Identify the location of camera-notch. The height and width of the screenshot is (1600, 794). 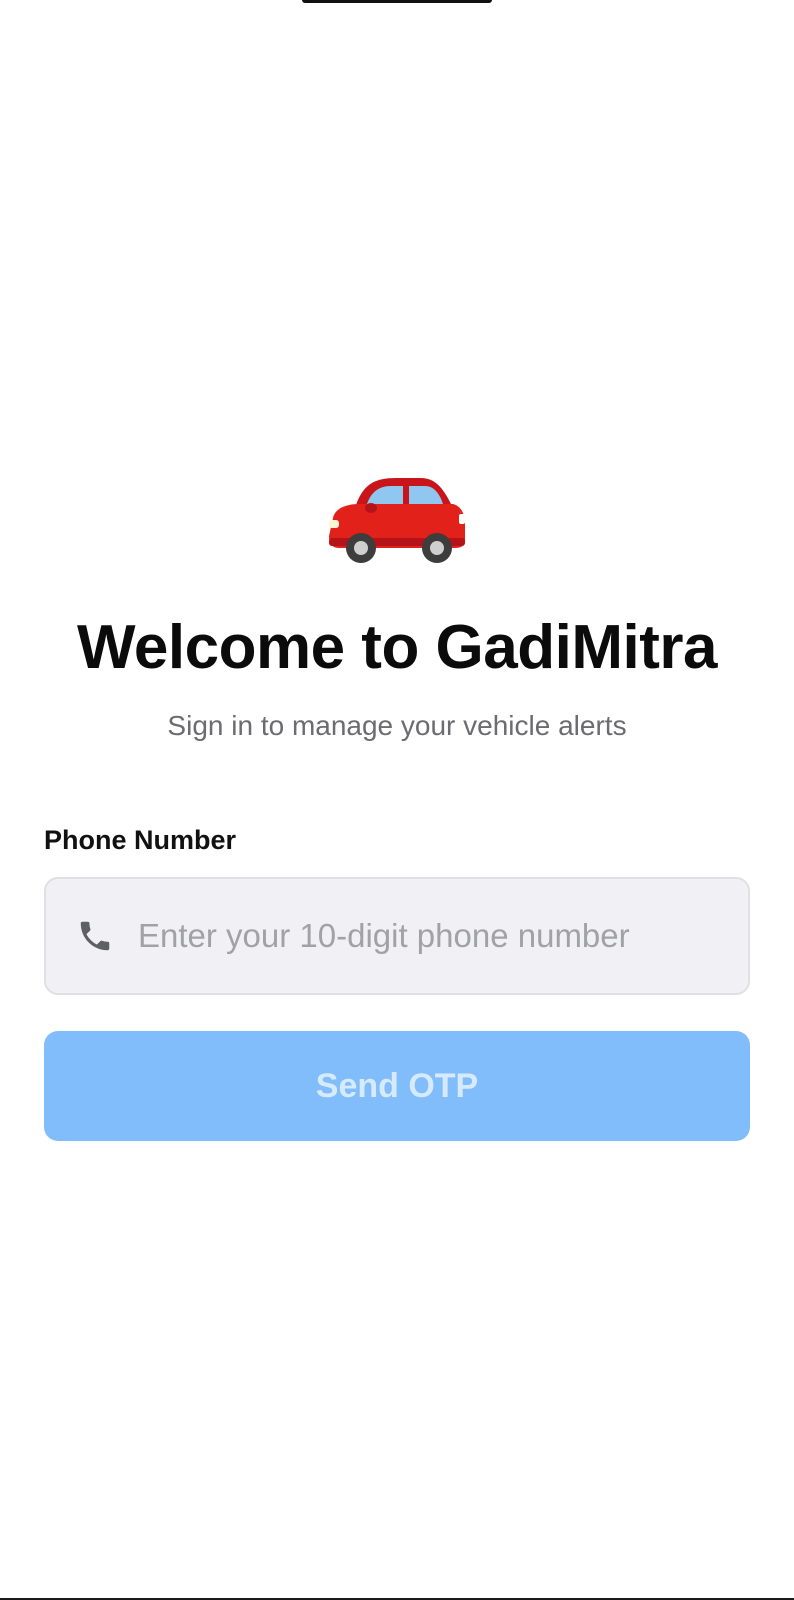
(397, 1).